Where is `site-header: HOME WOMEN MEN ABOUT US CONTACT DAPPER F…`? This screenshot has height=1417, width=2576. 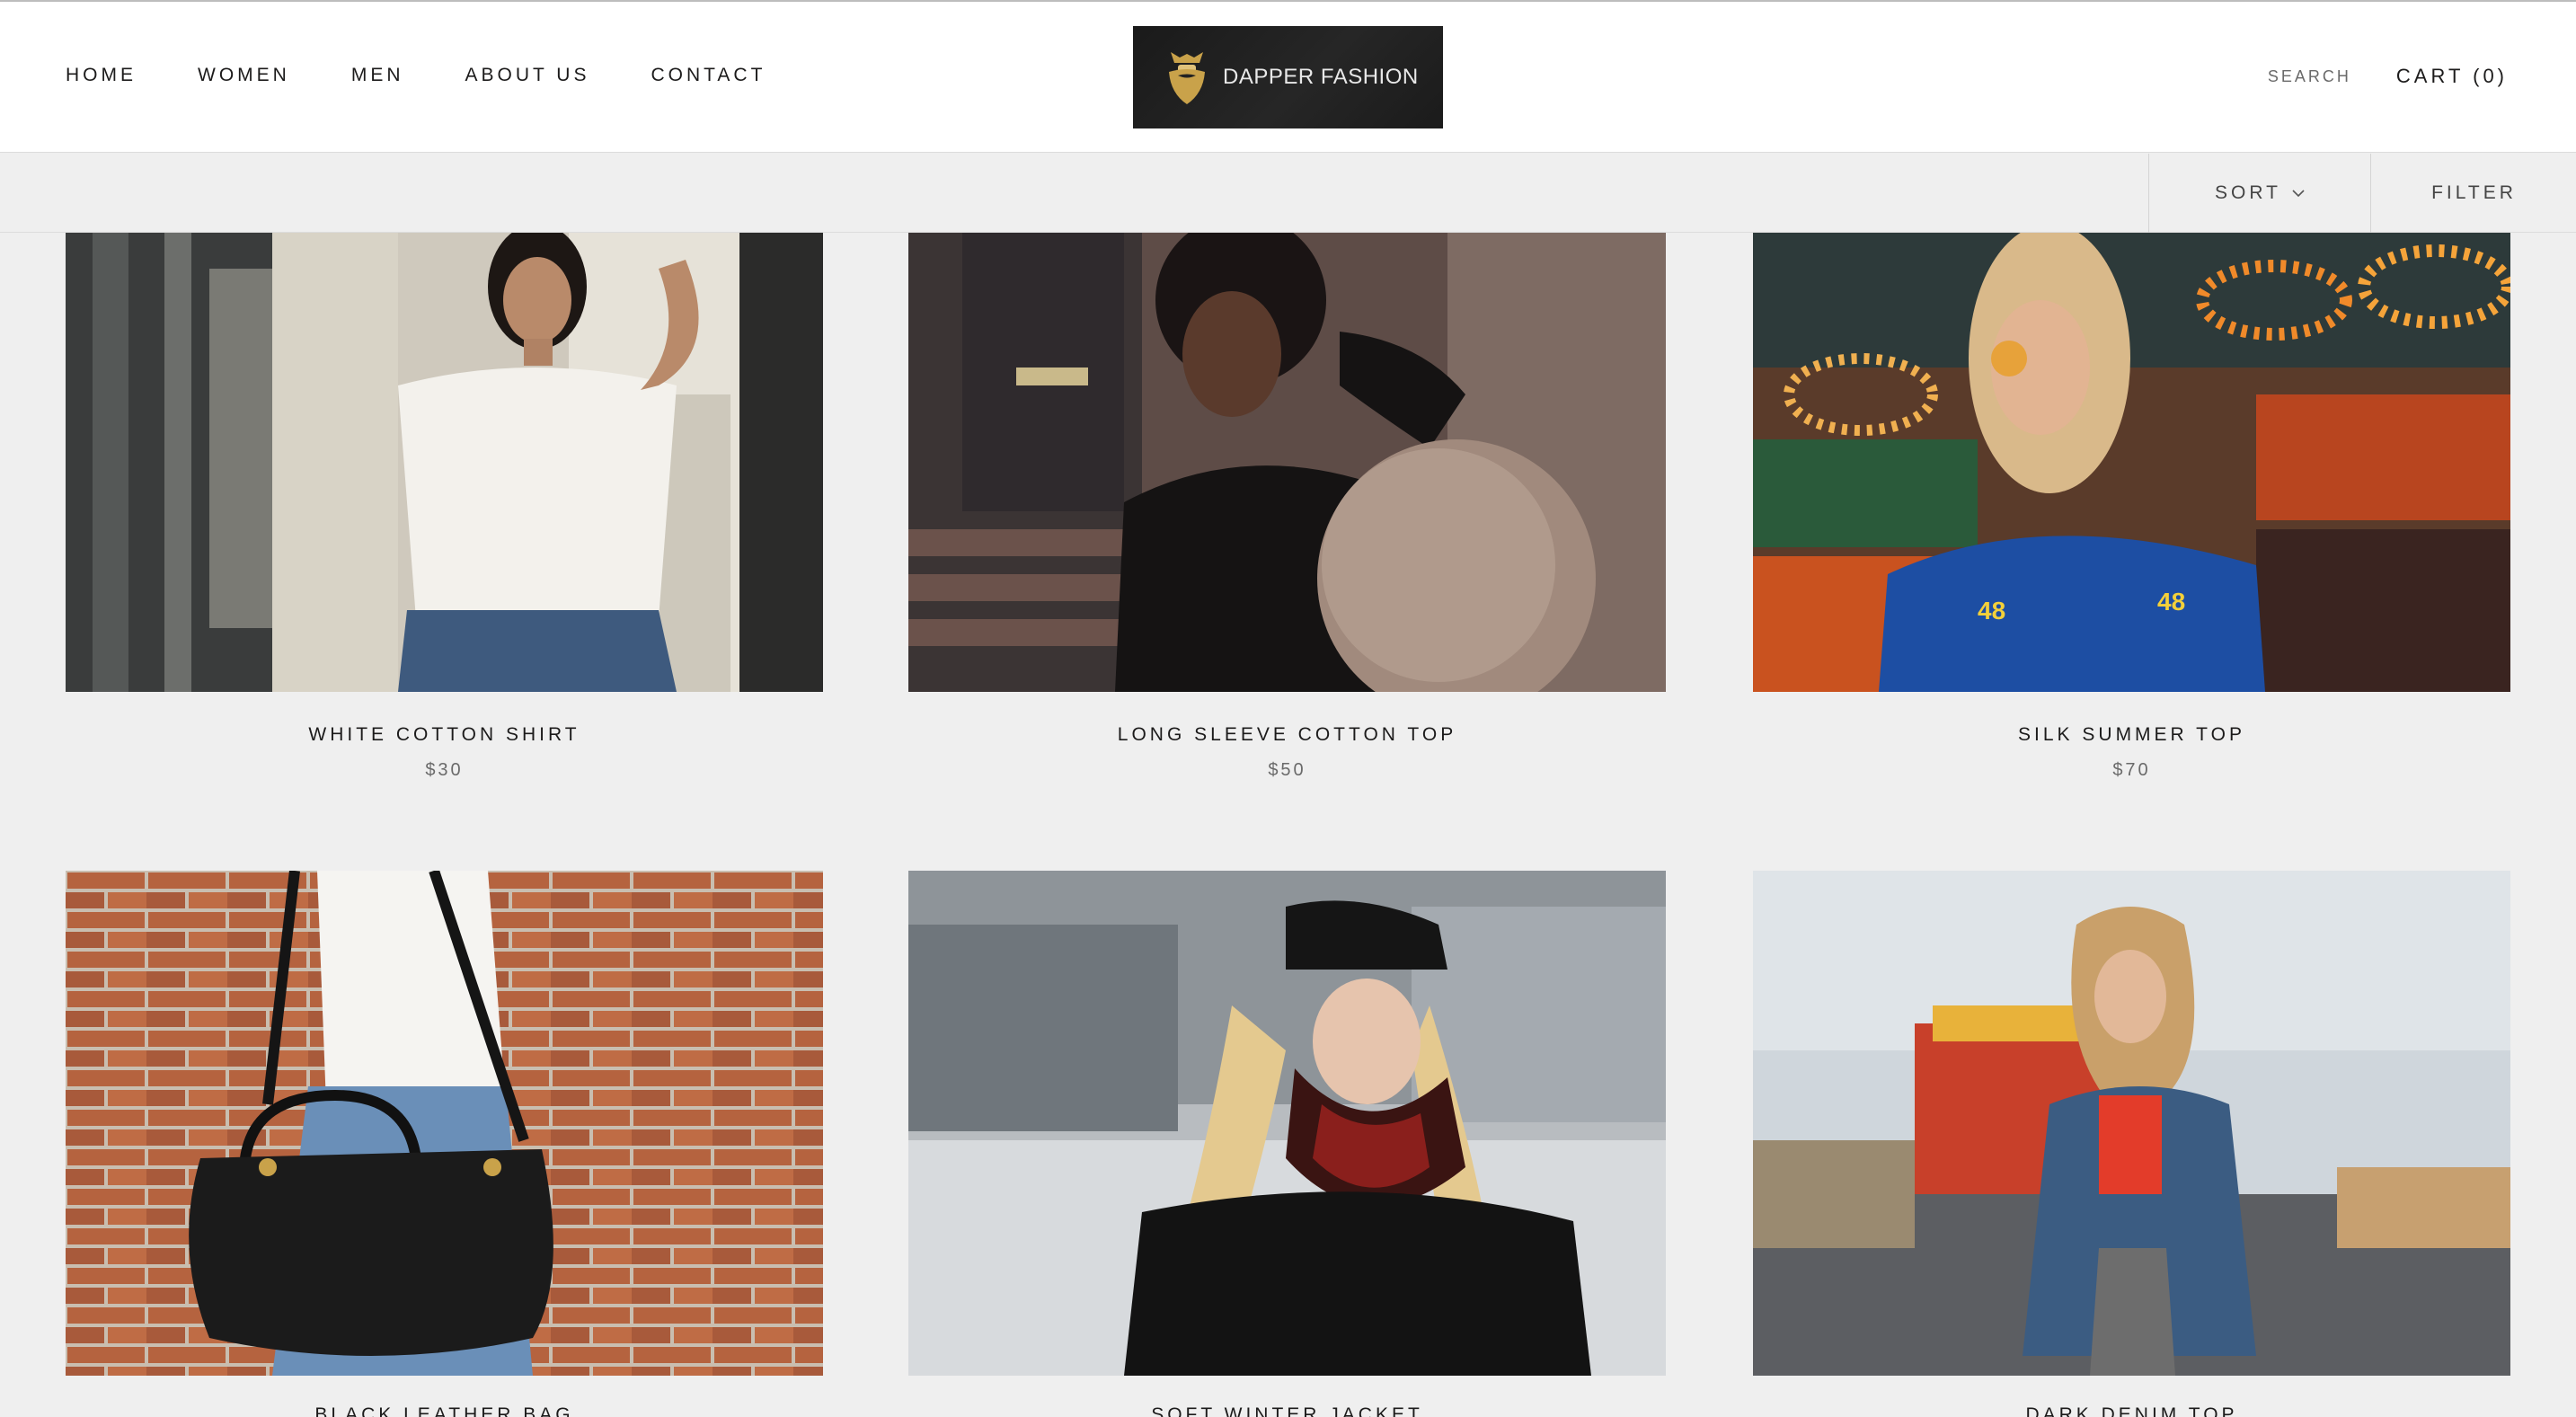
site-header: HOME WOMEN MEN ABOUT US CONTACT DAPPER F… is located at coordinates (1288, 77).